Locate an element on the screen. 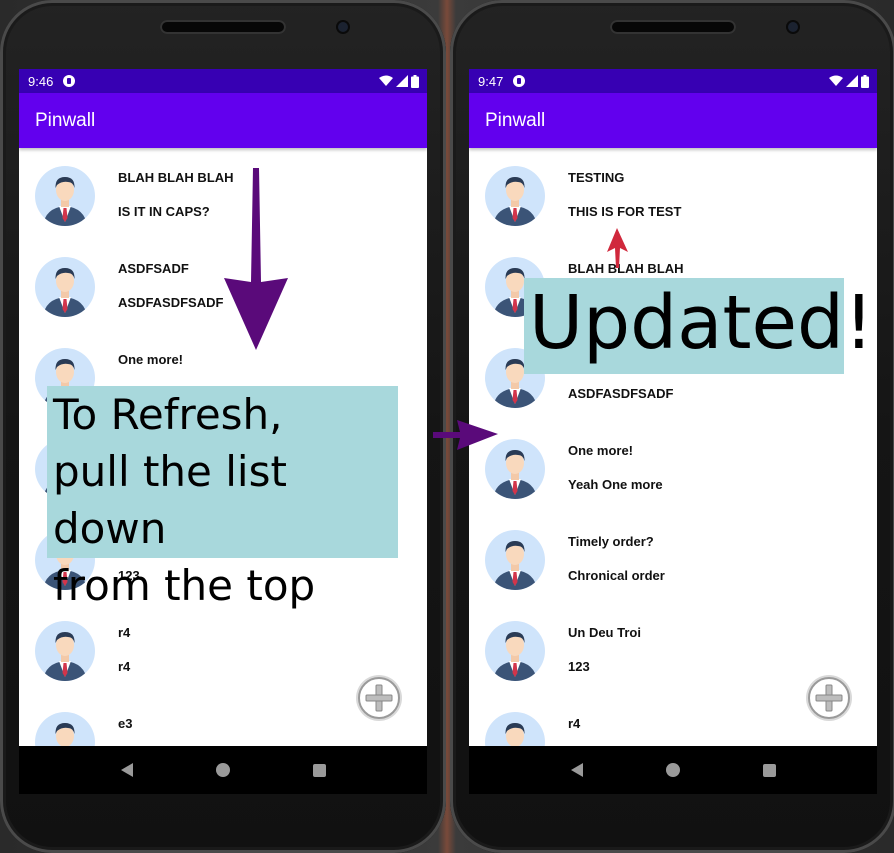 The height and width of the screenshot is (853, 894). right-arrow-icon is located at coordinates (465, 435).